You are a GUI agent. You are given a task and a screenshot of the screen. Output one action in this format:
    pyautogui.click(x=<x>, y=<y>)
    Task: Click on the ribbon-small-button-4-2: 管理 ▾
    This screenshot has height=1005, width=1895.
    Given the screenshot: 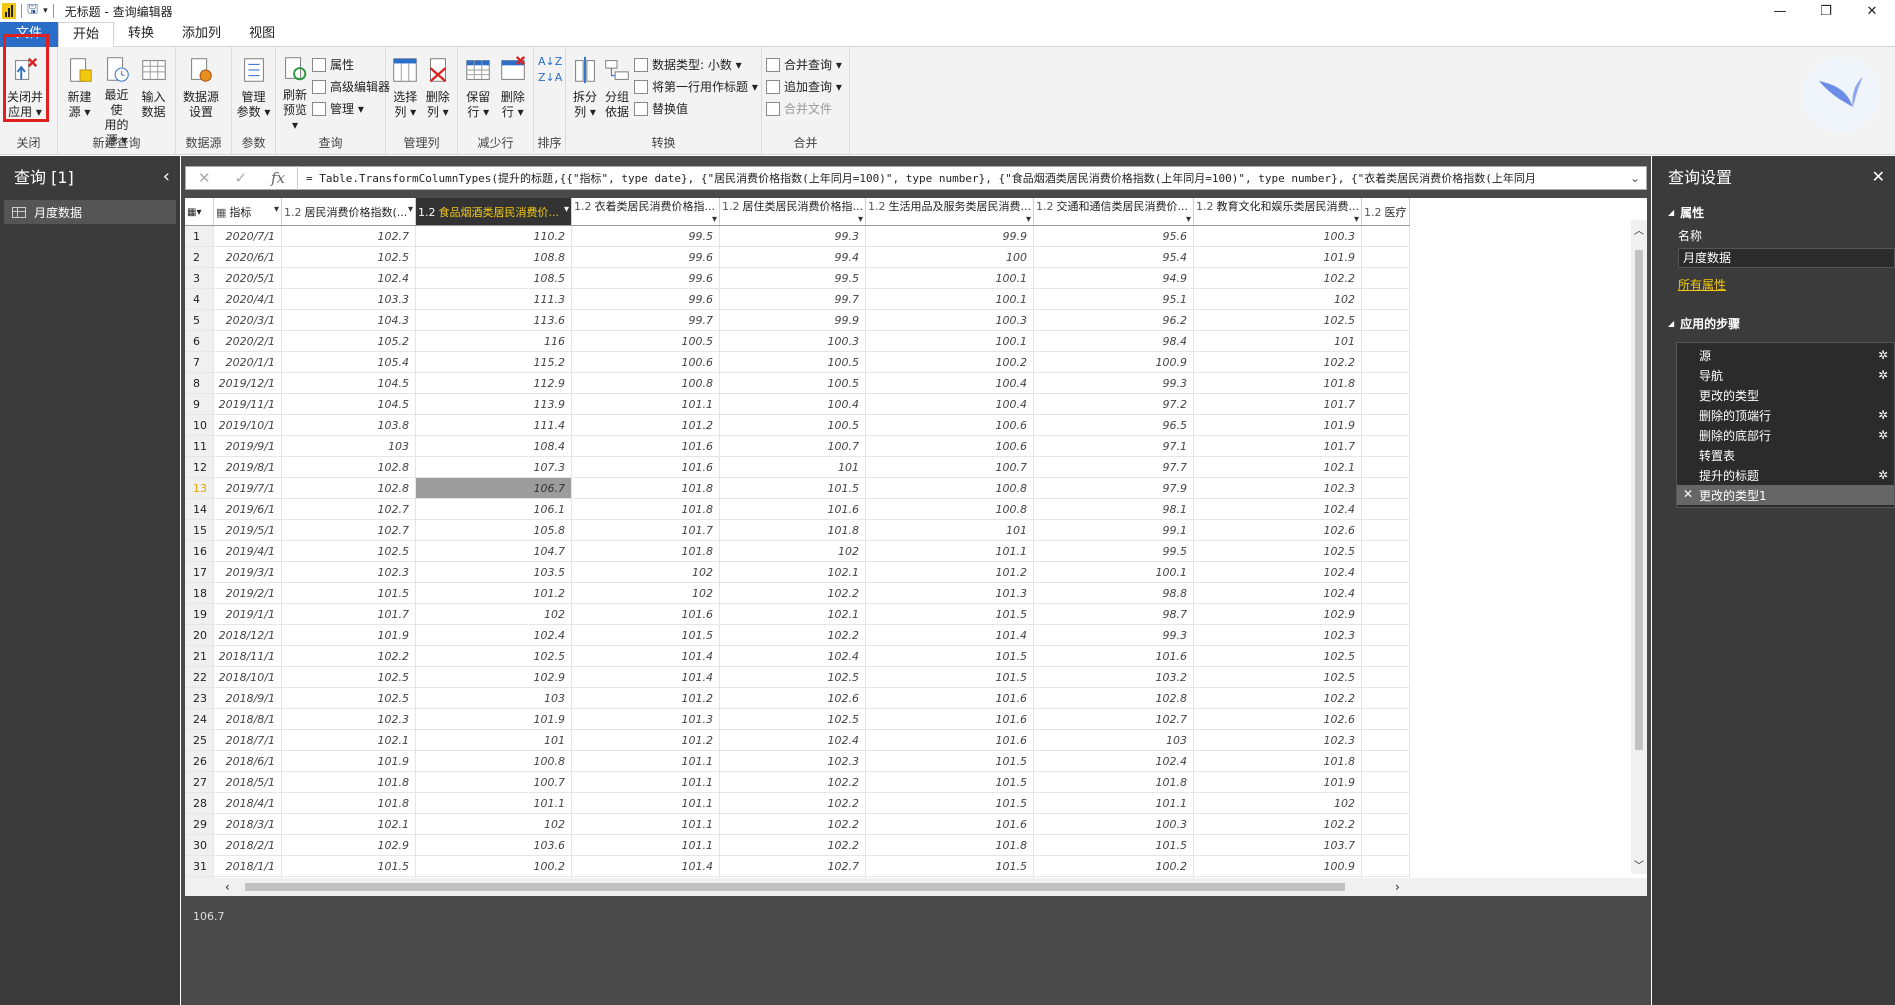 What is the action you would take?
    pyautogui.click(x=351, y=108)
    